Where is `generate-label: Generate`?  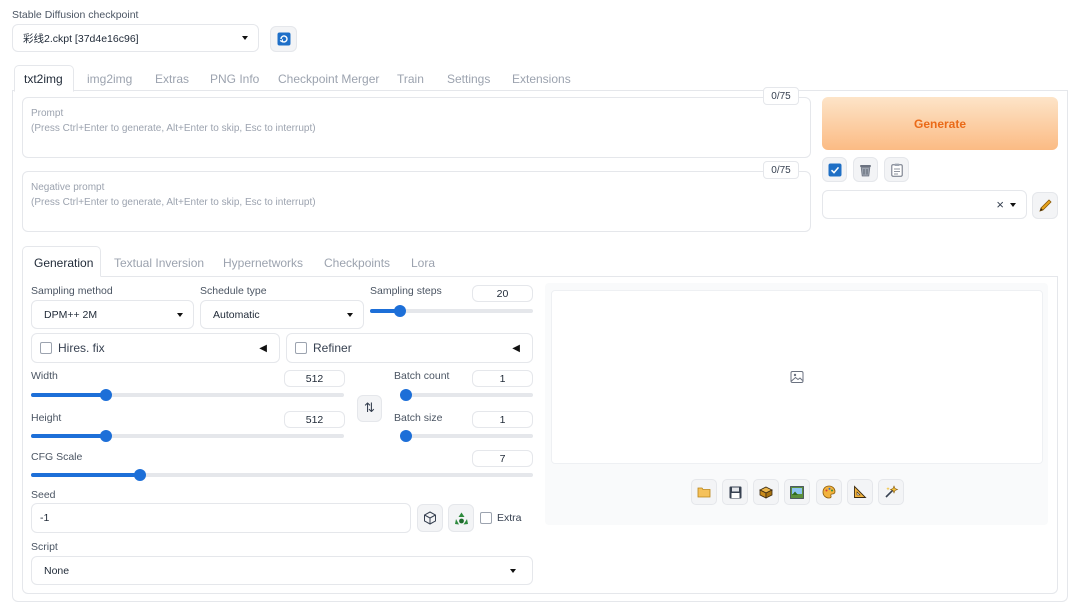
generate-label: Generate is located at coordinates (940, 123).